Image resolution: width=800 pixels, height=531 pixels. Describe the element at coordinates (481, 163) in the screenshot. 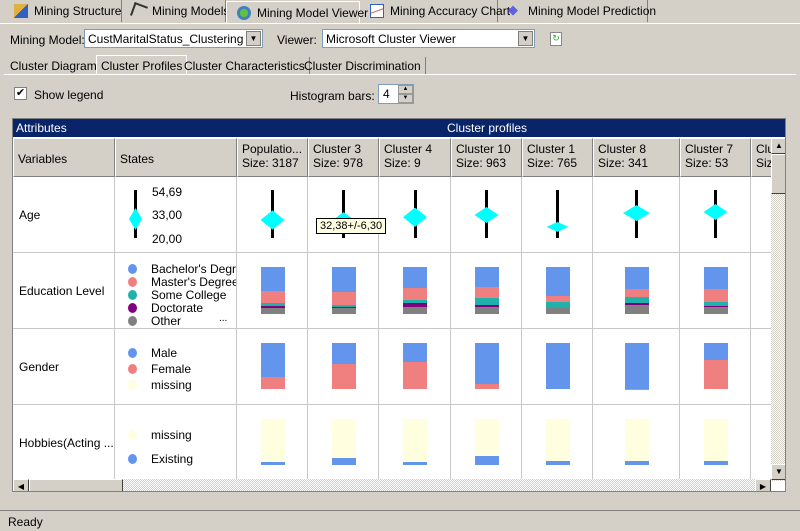

I see `cluster-size: Size: 963` at that location.